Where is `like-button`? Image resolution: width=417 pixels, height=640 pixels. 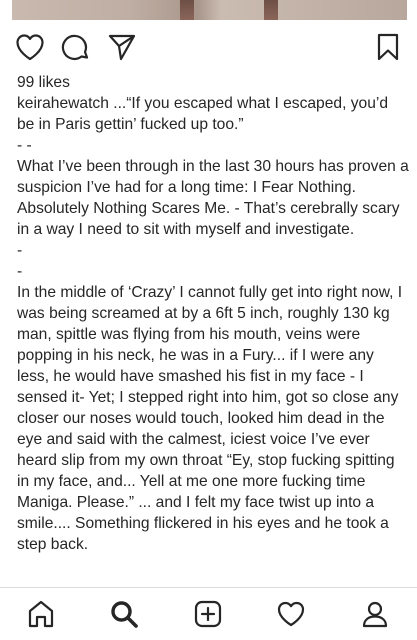 like-button is located at coordinates (30, 47).